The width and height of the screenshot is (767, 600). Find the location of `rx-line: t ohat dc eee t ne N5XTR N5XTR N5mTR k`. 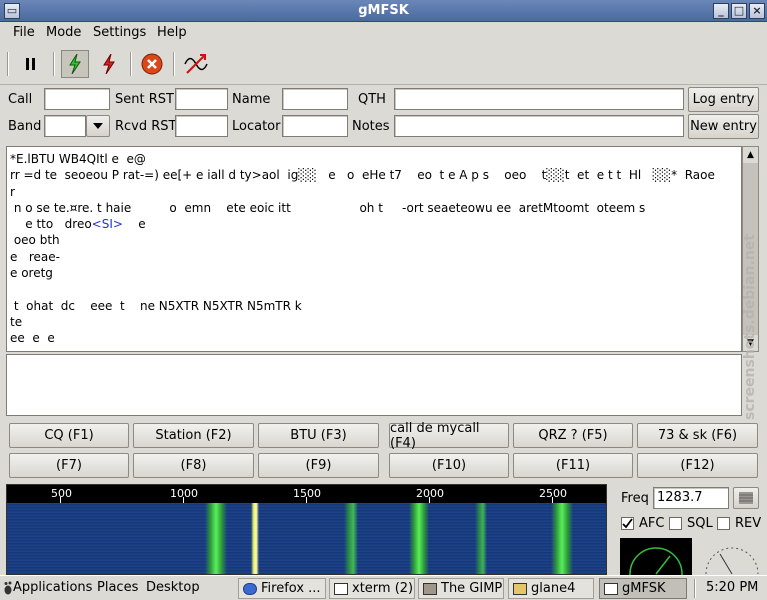

rx-line: t ohat dc eee t ne N5XTR N5XTR N5mTR k is located at coordinates (156, 305).